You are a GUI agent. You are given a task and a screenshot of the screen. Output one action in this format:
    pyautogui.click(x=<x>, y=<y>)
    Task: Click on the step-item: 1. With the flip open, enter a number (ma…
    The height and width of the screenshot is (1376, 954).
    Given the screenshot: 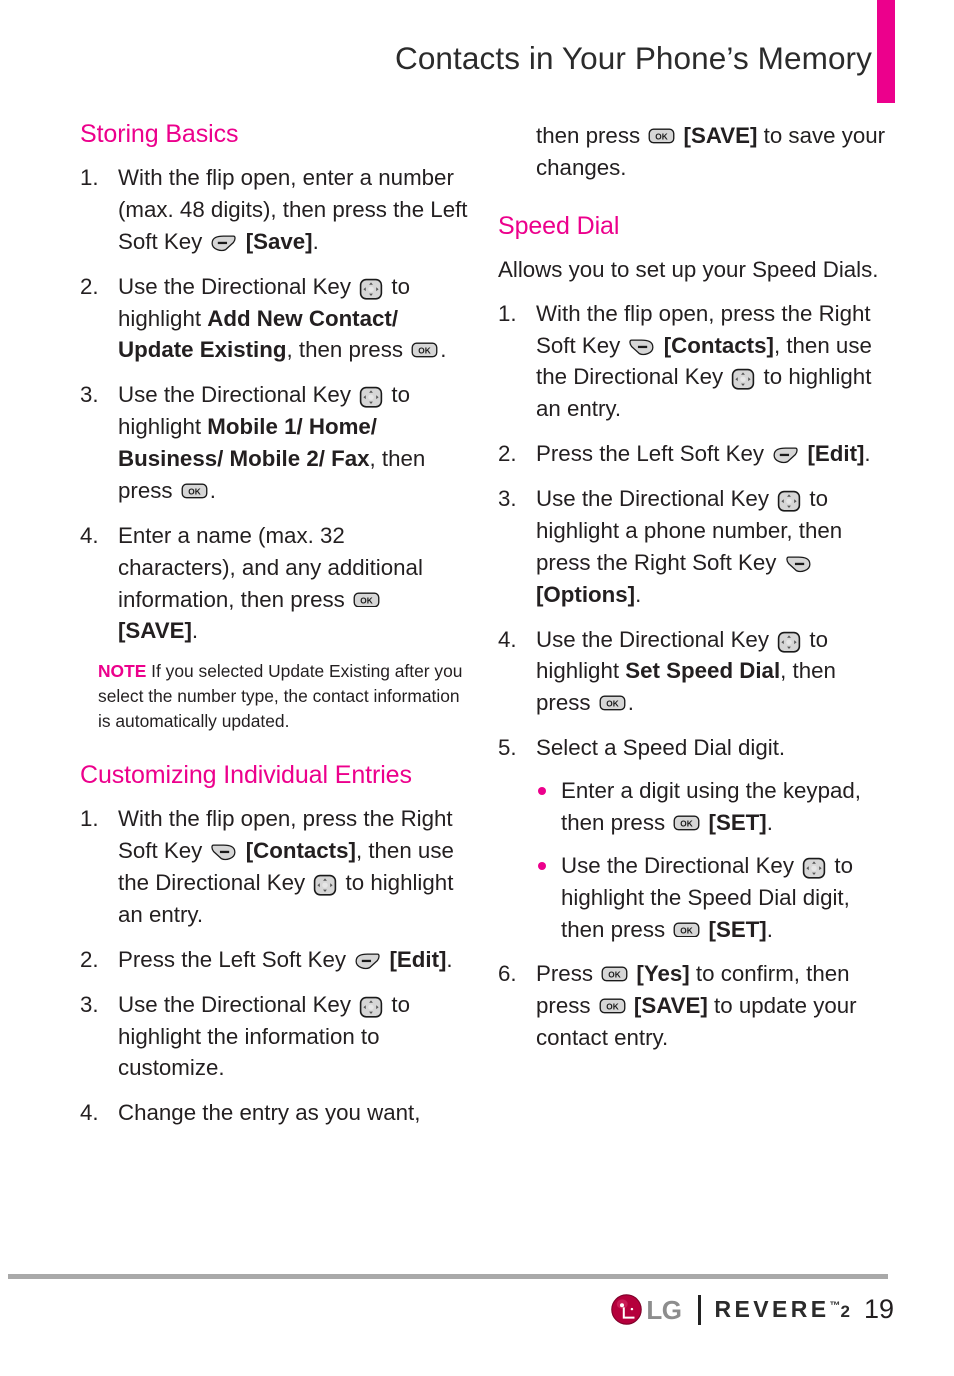 What is the action you would take?
    pyautogui.click(x=274, y=210)
    